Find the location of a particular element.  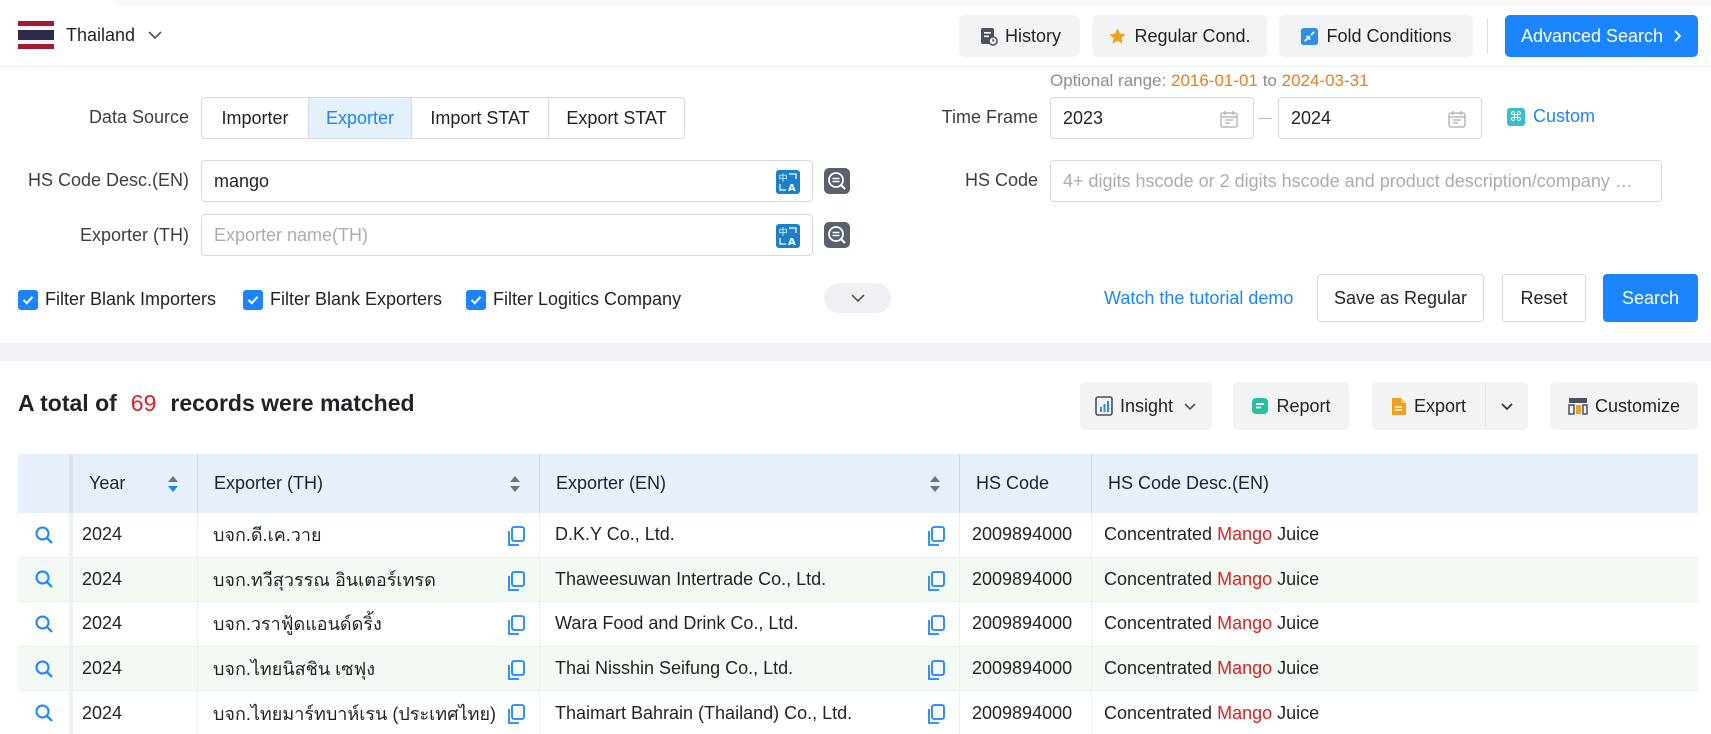

customize-button: Customize is located at coordinates (1624, 406).